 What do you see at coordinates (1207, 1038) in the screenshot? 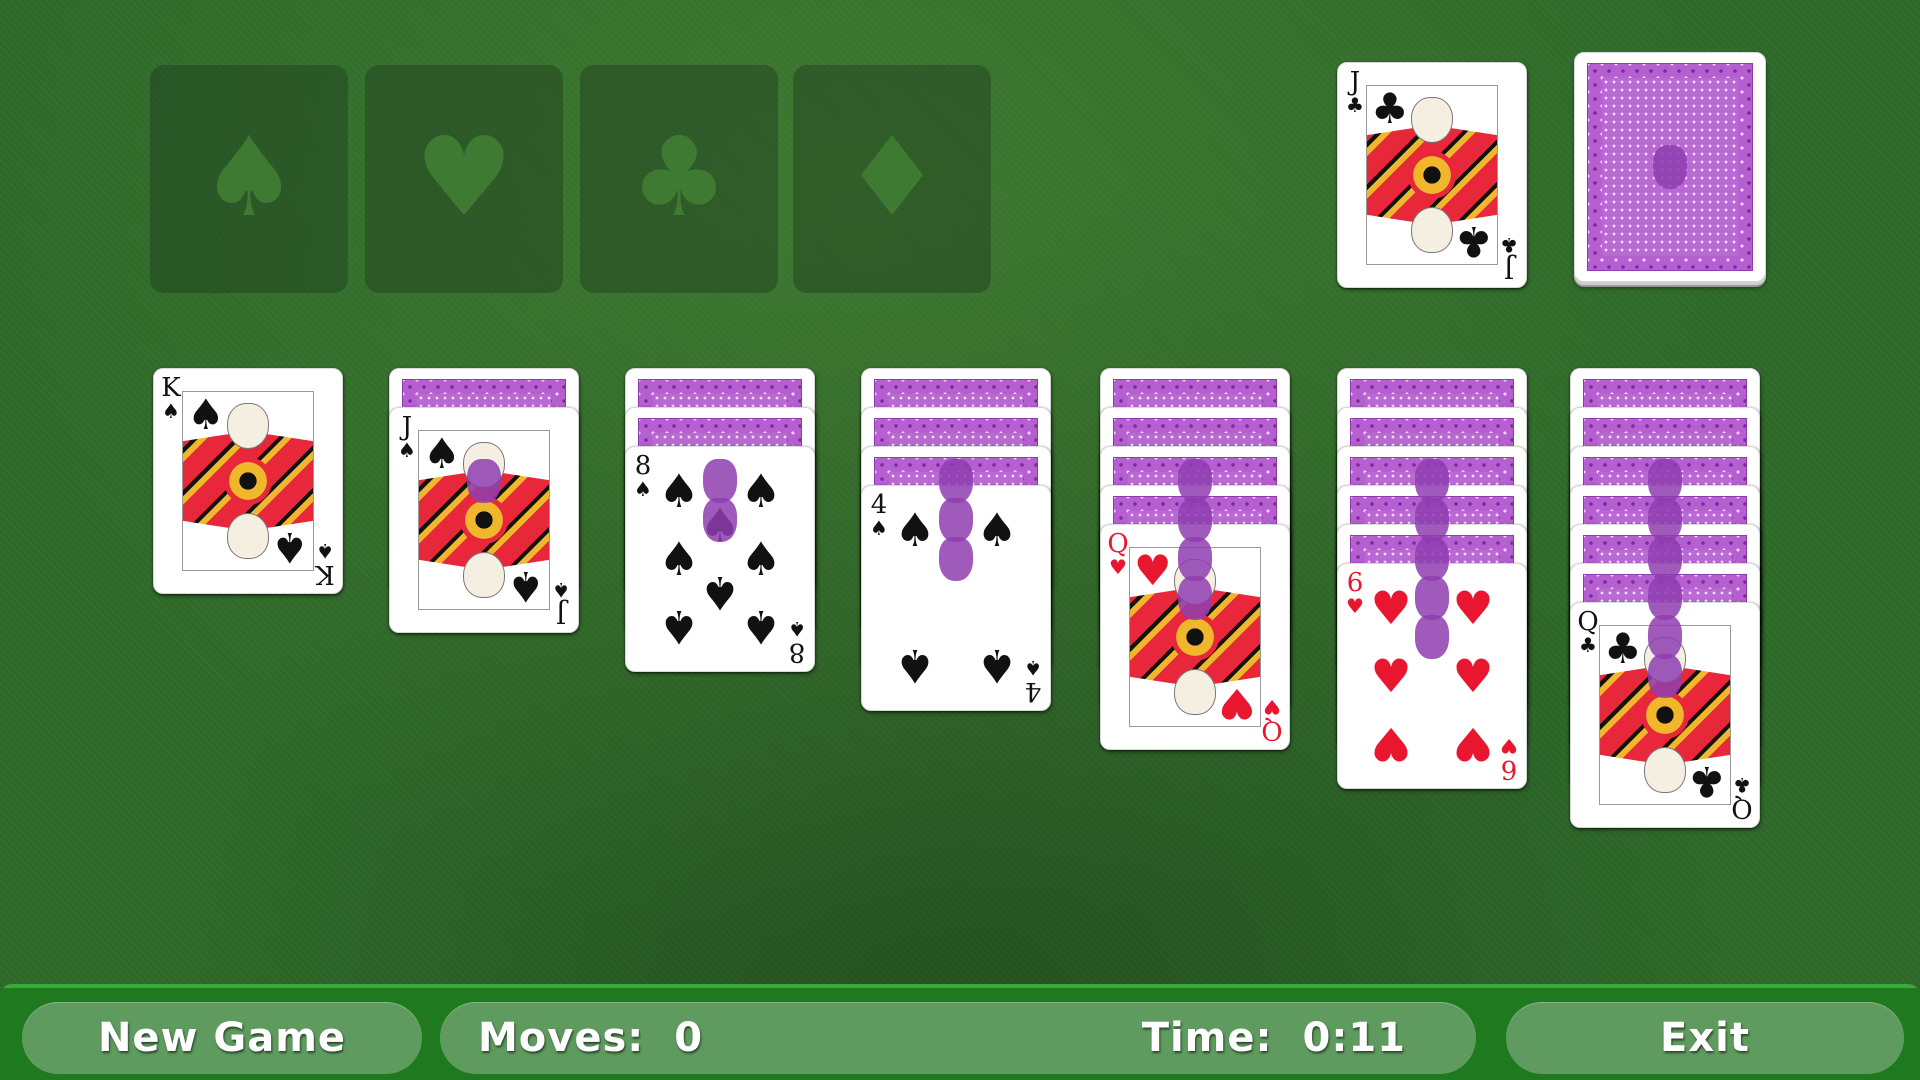
I see `time-label: Time:` at bounding box center [1207, 1038].